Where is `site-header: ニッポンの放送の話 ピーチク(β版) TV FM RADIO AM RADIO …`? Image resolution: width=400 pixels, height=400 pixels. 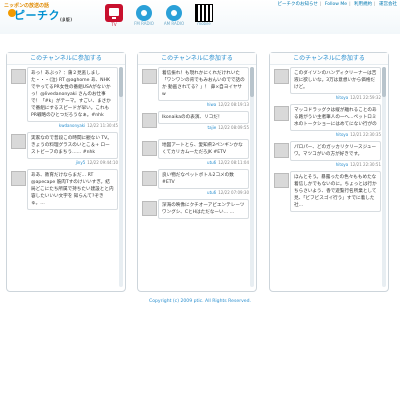
site-header: ニッポンの放送の話 ピーチク(β版) TV FM RADIO AM RADIO … is located at coordinates (200, 17).